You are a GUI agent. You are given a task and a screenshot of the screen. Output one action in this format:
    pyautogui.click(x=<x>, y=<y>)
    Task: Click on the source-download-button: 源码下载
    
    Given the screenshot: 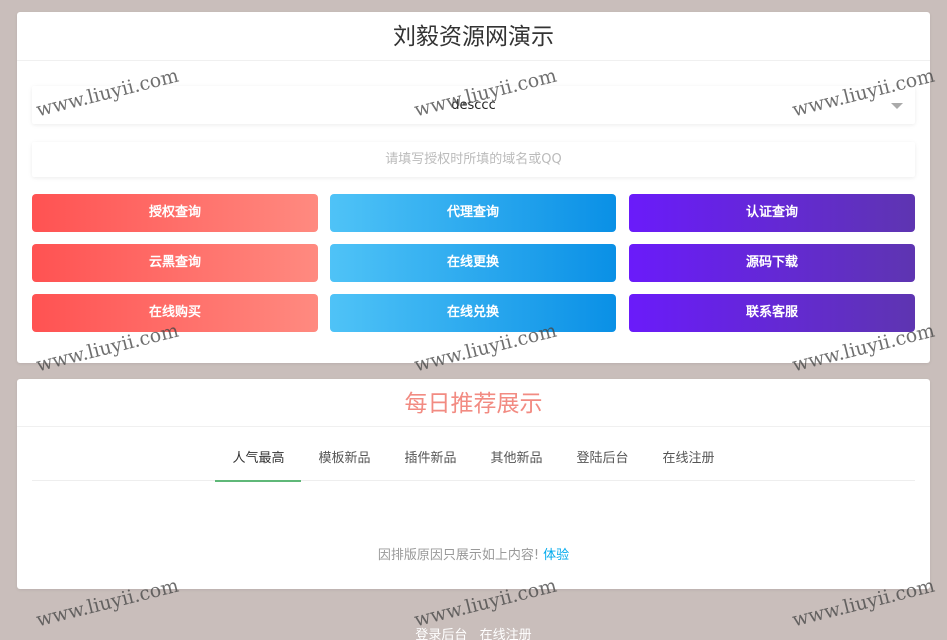 What is the action you would take?
    pyautogui.click(x=772, y=263)
    